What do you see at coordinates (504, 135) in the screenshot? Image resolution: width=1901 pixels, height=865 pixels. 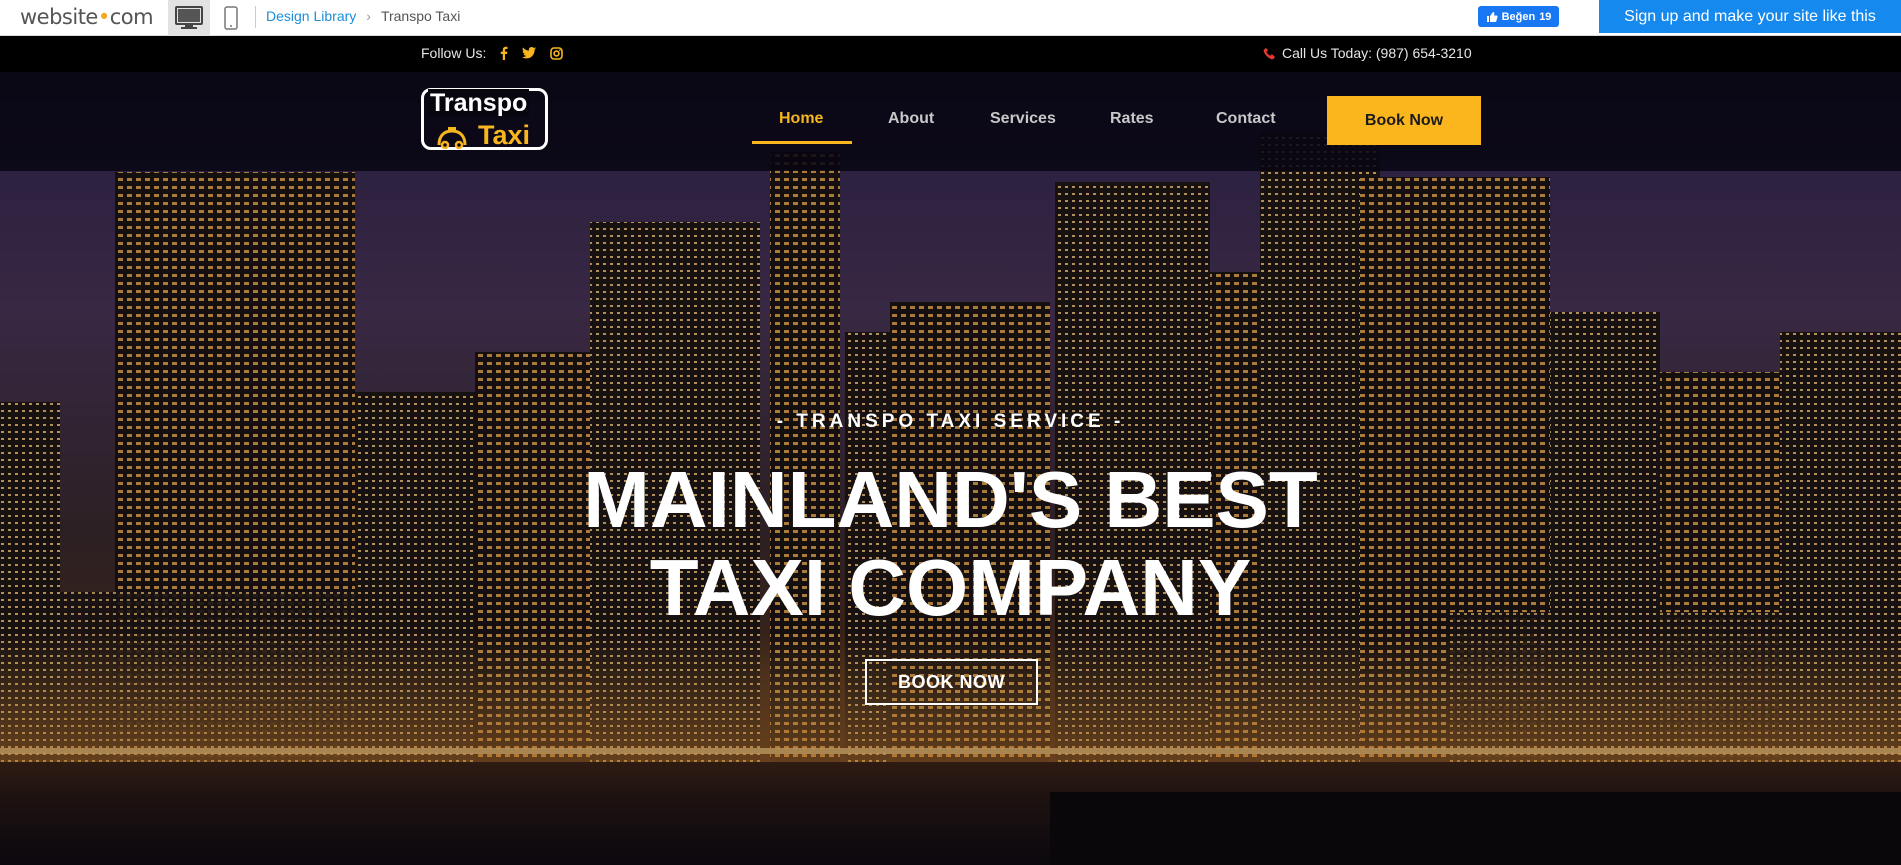 I see `logo-line2: Taxi` at bounding box center [504, 135].